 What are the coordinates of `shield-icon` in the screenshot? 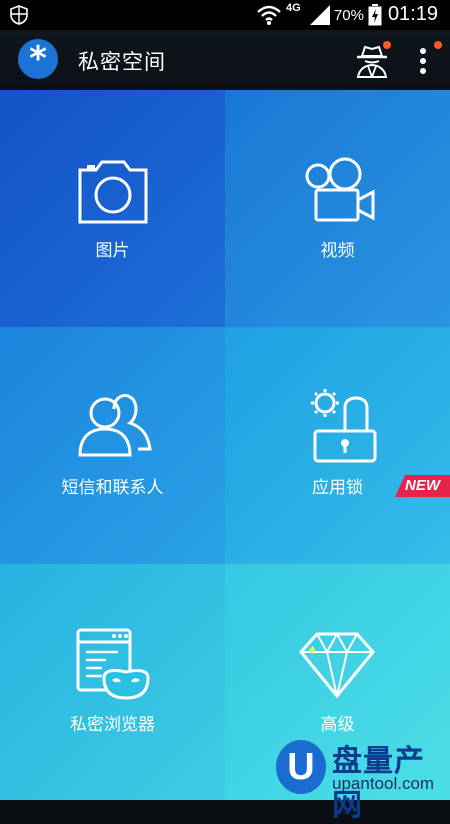 It's located at (19, 15).